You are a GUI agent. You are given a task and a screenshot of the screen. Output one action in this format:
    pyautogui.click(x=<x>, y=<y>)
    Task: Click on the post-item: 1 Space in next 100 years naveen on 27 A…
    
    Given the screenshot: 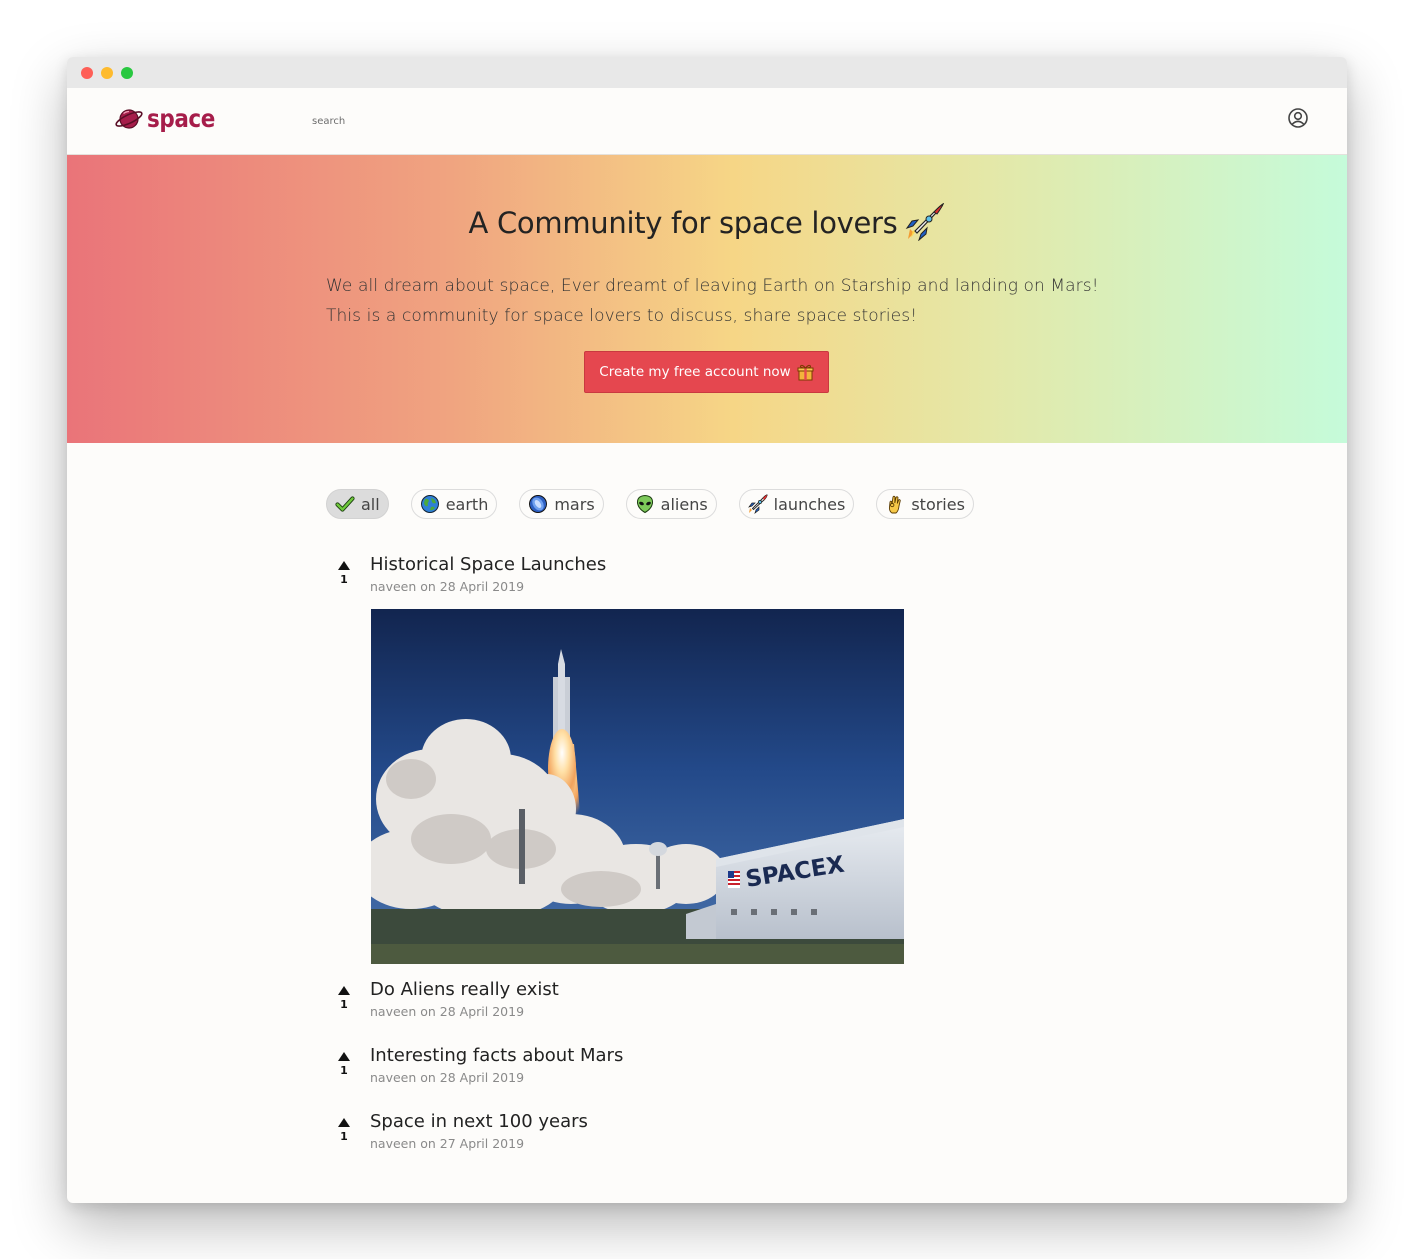 What is the action you would take?
    pyautogui.click(x=676, y=1143)
    